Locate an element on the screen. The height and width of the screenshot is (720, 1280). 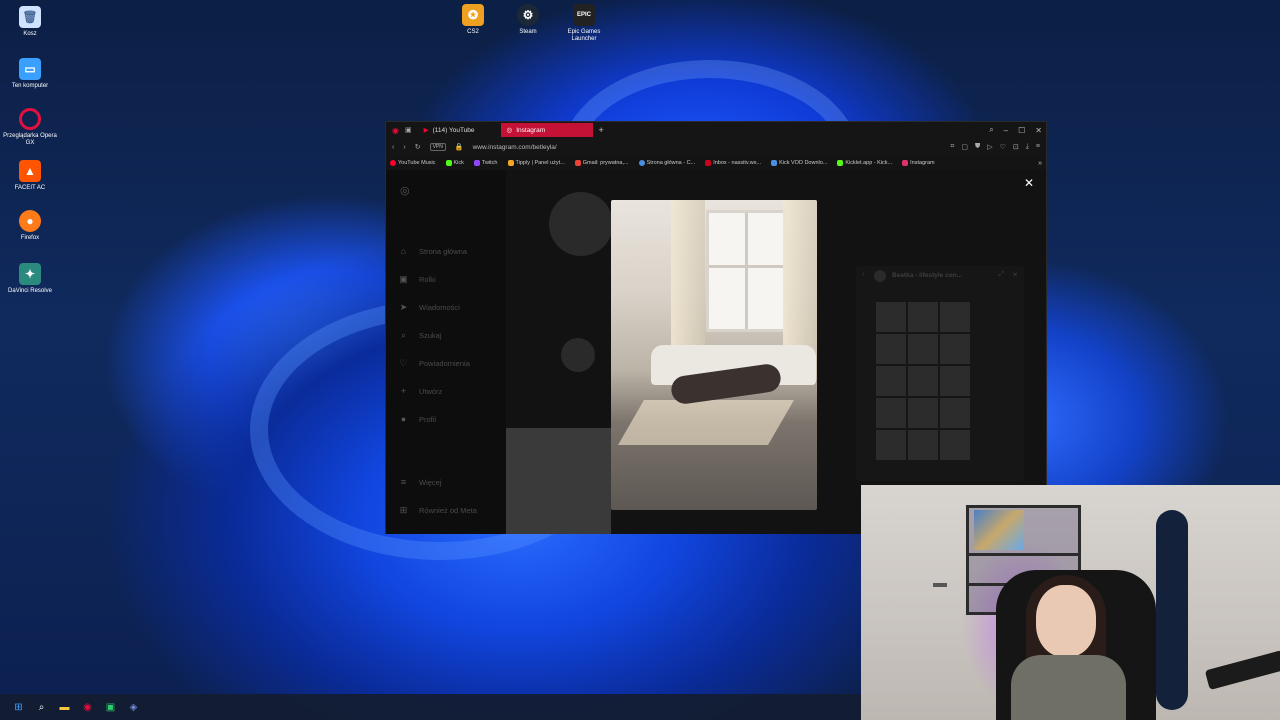
file-explorer-icon: ▬ is located at coordinates (64, 707).